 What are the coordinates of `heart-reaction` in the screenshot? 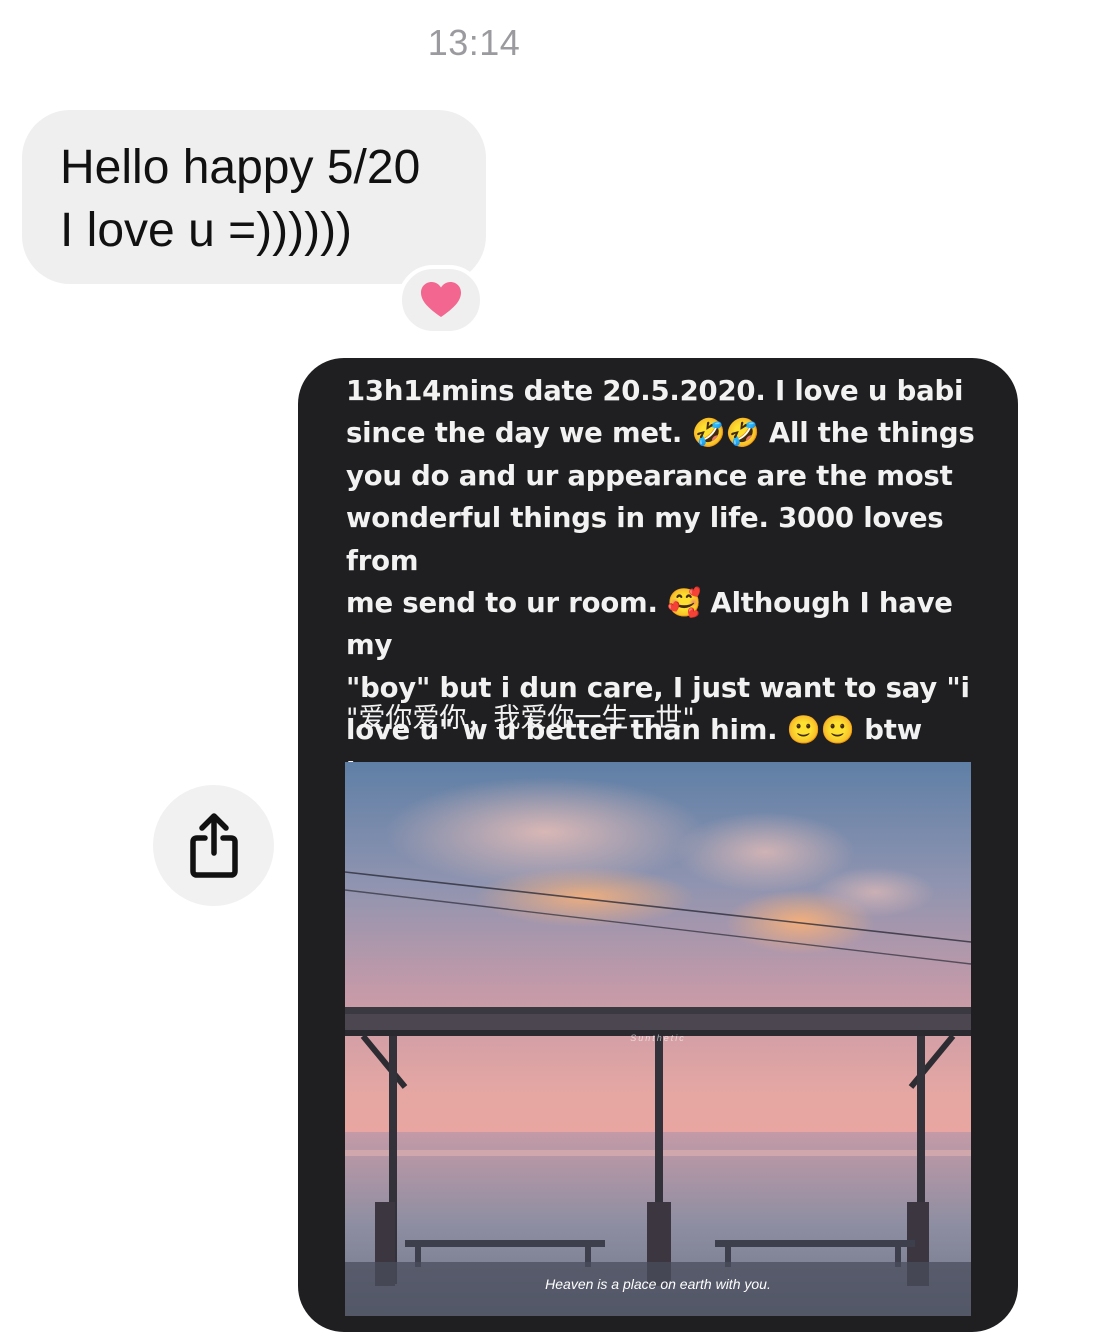 It's located at (441, 300).